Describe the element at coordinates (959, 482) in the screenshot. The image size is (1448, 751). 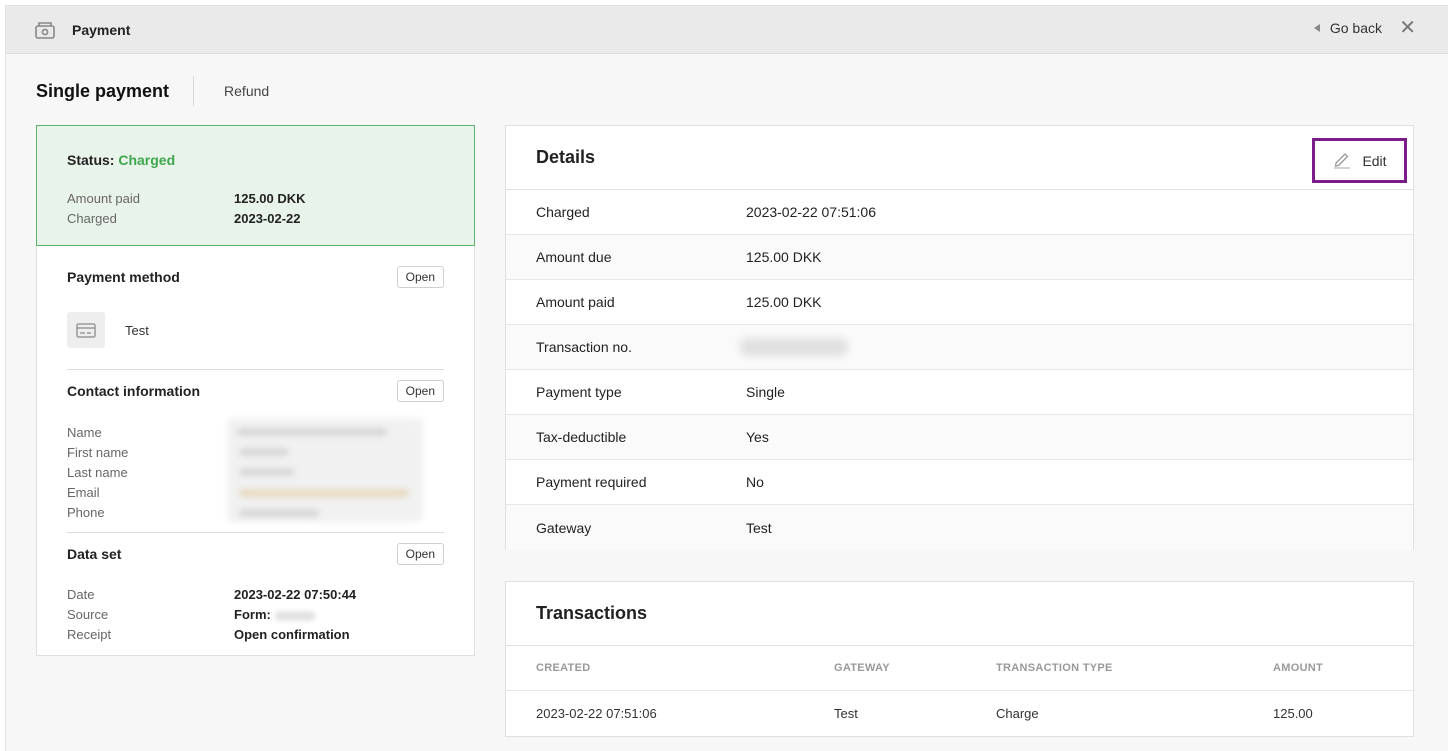
I see `details-row-payment-required: Payment required No` at that location.